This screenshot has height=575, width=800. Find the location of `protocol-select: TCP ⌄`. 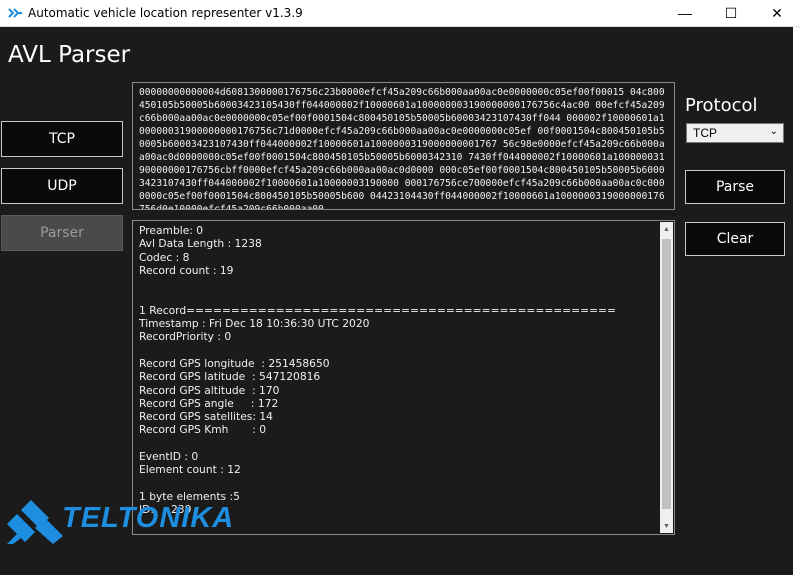

protocol-select: TCP ⌄ is located at coordinates (735, 133).